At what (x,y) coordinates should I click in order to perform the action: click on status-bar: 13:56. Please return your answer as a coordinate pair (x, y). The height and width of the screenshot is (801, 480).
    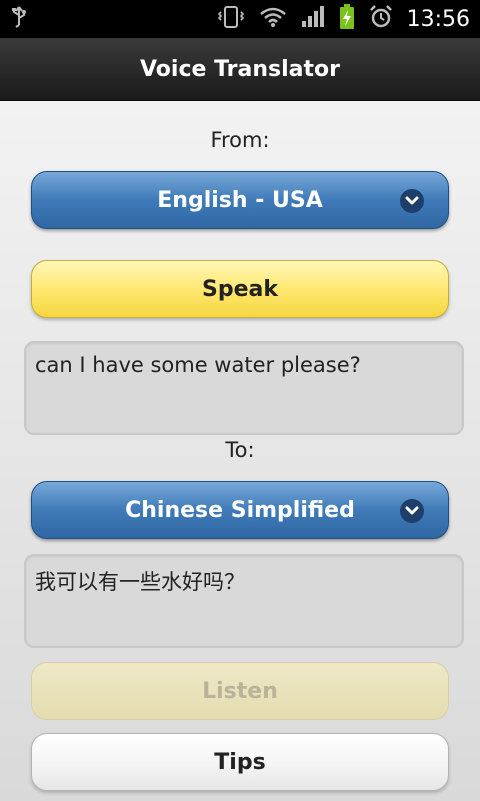
    Looking at the image, I should click on (240, 19).